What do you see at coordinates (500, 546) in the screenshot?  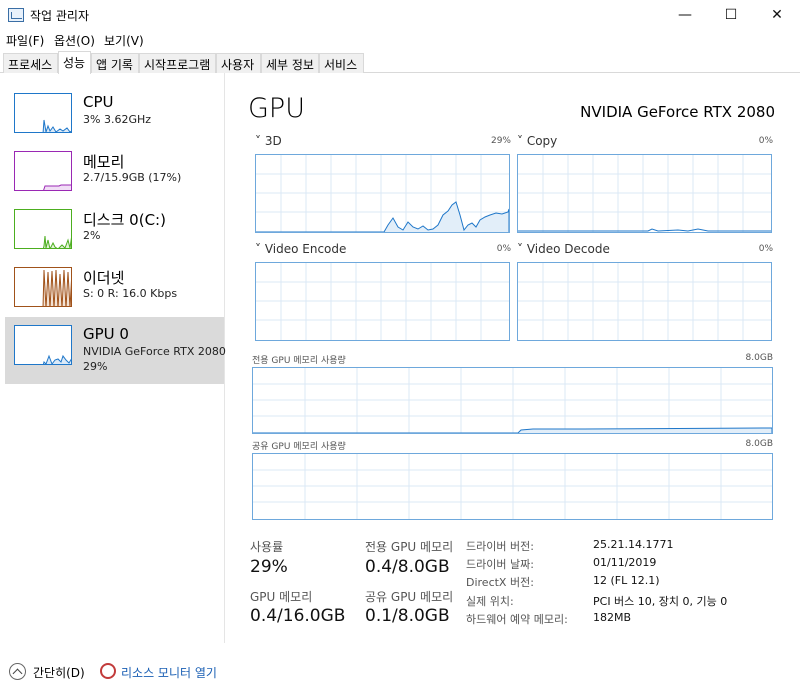 I see `info-label: 드라이버 버전:` at bounding box center [500, 546].